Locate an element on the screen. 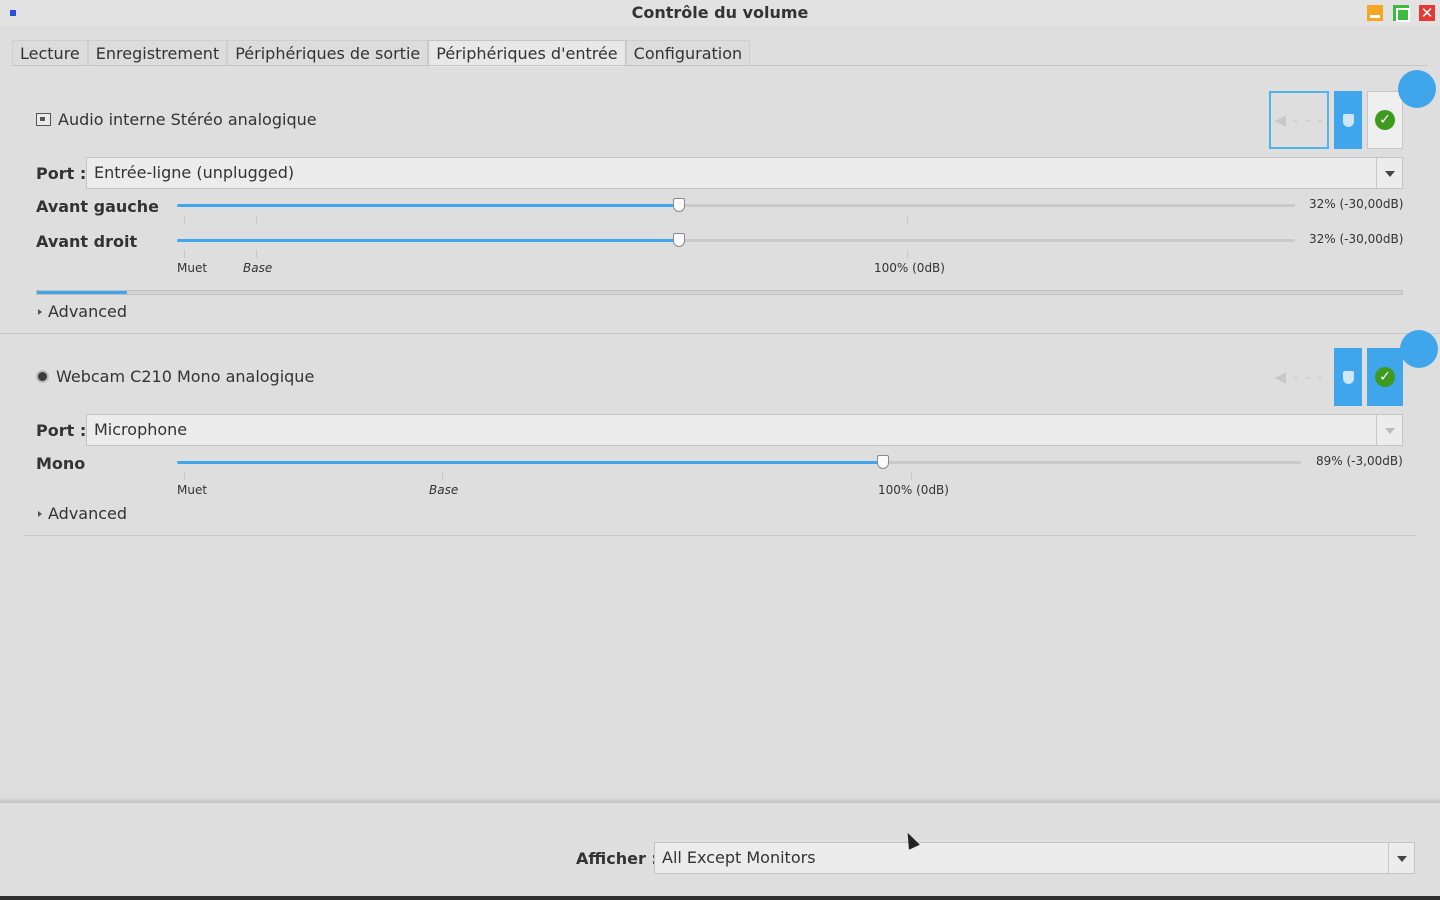  channel-label: Mono is located at coordinates (61, 463).